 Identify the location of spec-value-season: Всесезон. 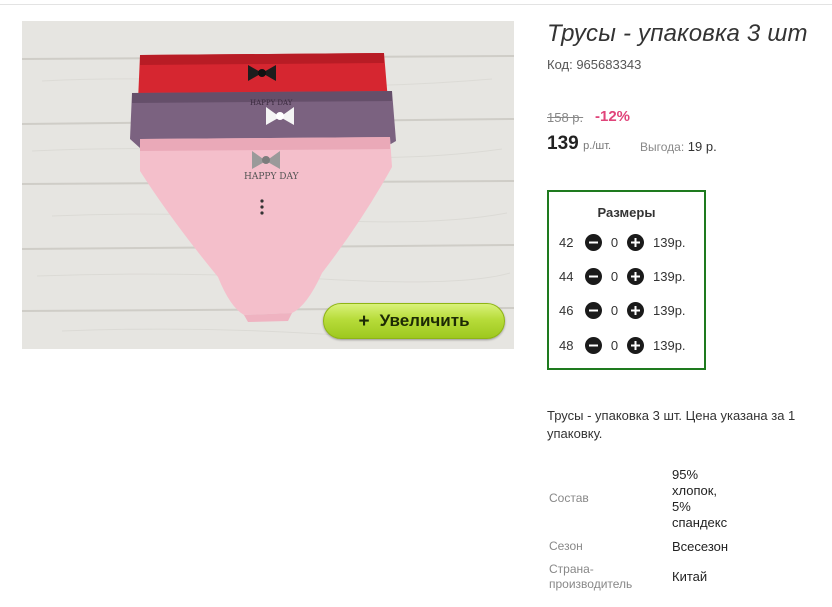
(700, 546).